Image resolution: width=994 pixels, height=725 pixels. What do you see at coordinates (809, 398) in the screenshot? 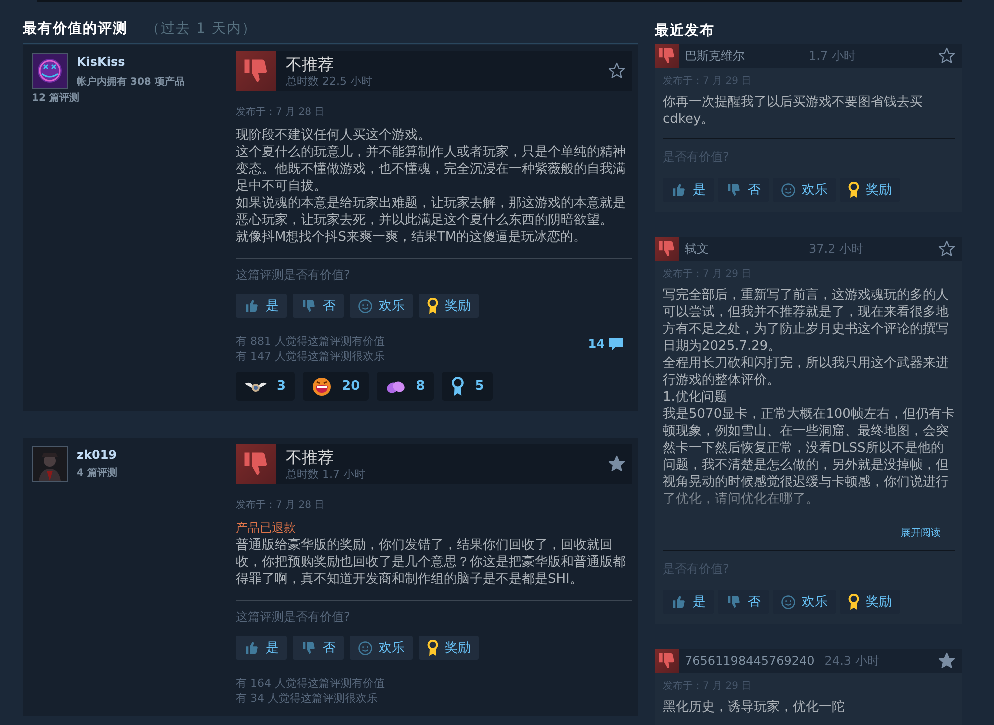
I see `review-text: 写完全部后，重新写了前言，这游戏魂玩的多的人可以尝试，但我并不推荐就是了，现在来看很多地方有不足之处，为了防止岁月史书这个评论的撰写日期为2025.7.29。 全程用长刀砍和闪打完，所以我只用这个武器来进行游戏的整体评价。 1.优化问题 我是5070显卡，正常大概在100帧左右，但仍有卡顿现象，例如雪山、在一些洞窟、最终地图，会突然卡一下然后恢复正常，没看DLSS所以不是他的问题，我不清楚是怎么做的，另外就是没掉帧，但视角晃动的时候感觉很迟缓与卡顿感，你们说进行了优化，请问优化在哪了。` at bounding box center [809, 398].